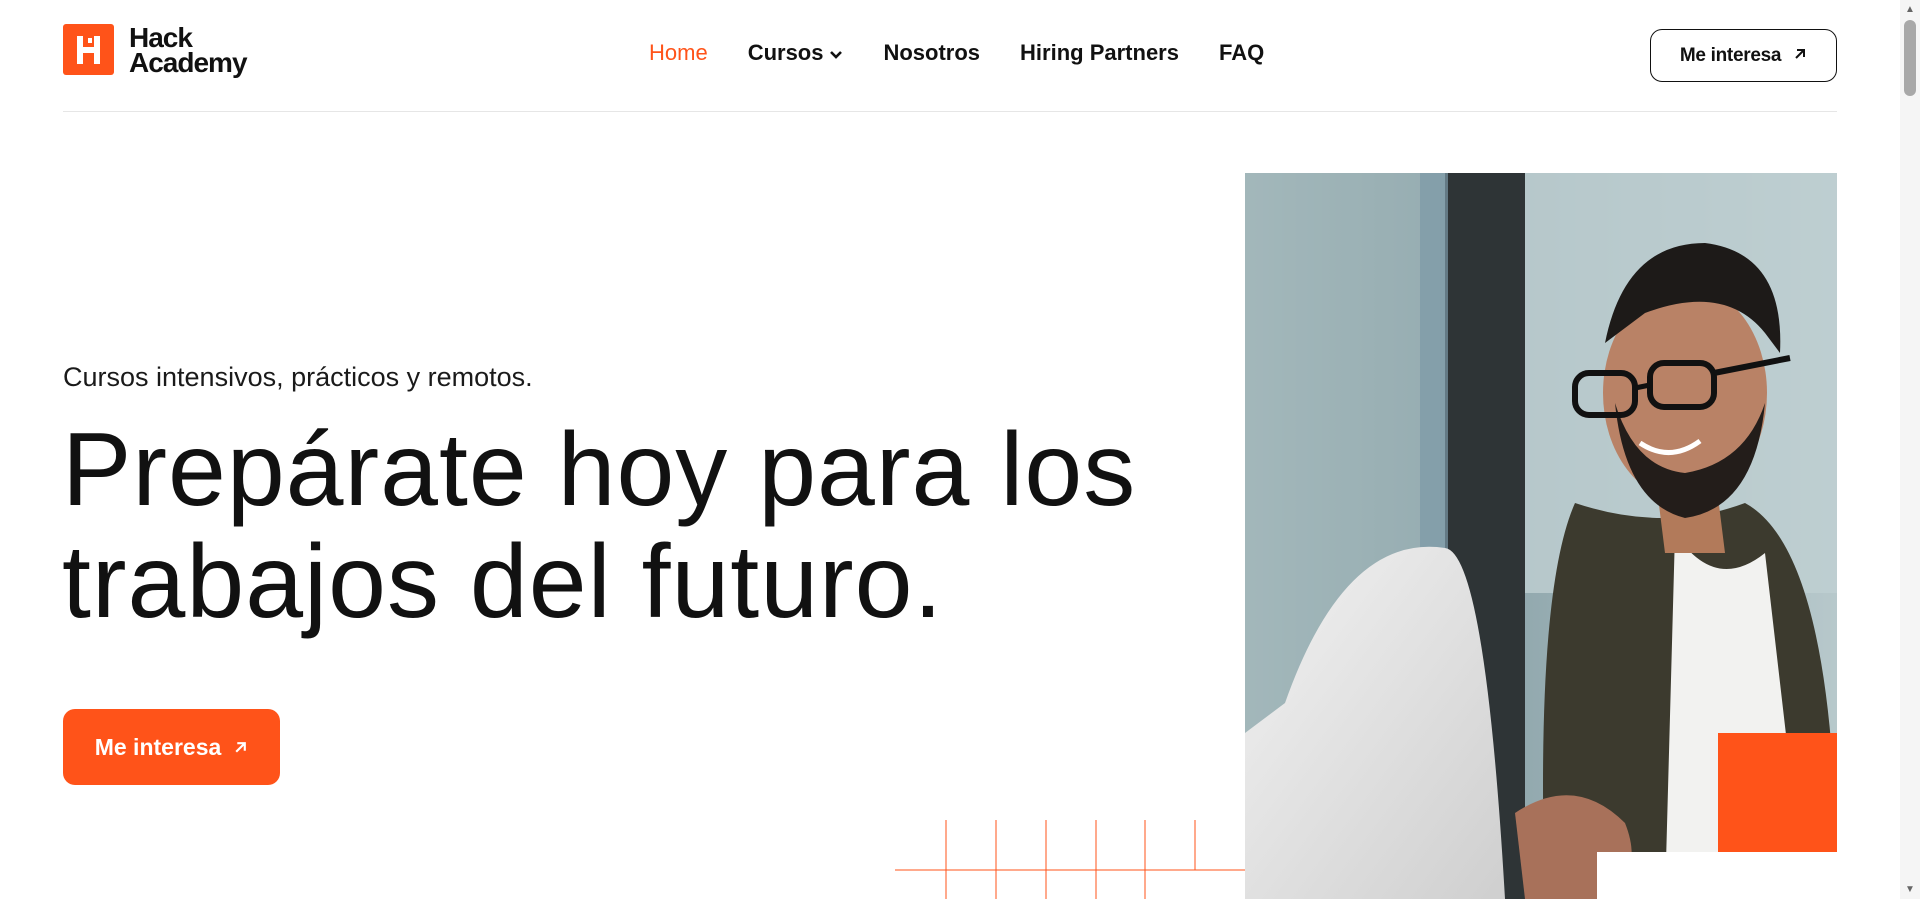 The width and height of the screenshot is (1920, 899). I want to click on nav-faq-label: FAQ, so click(1241, 52).